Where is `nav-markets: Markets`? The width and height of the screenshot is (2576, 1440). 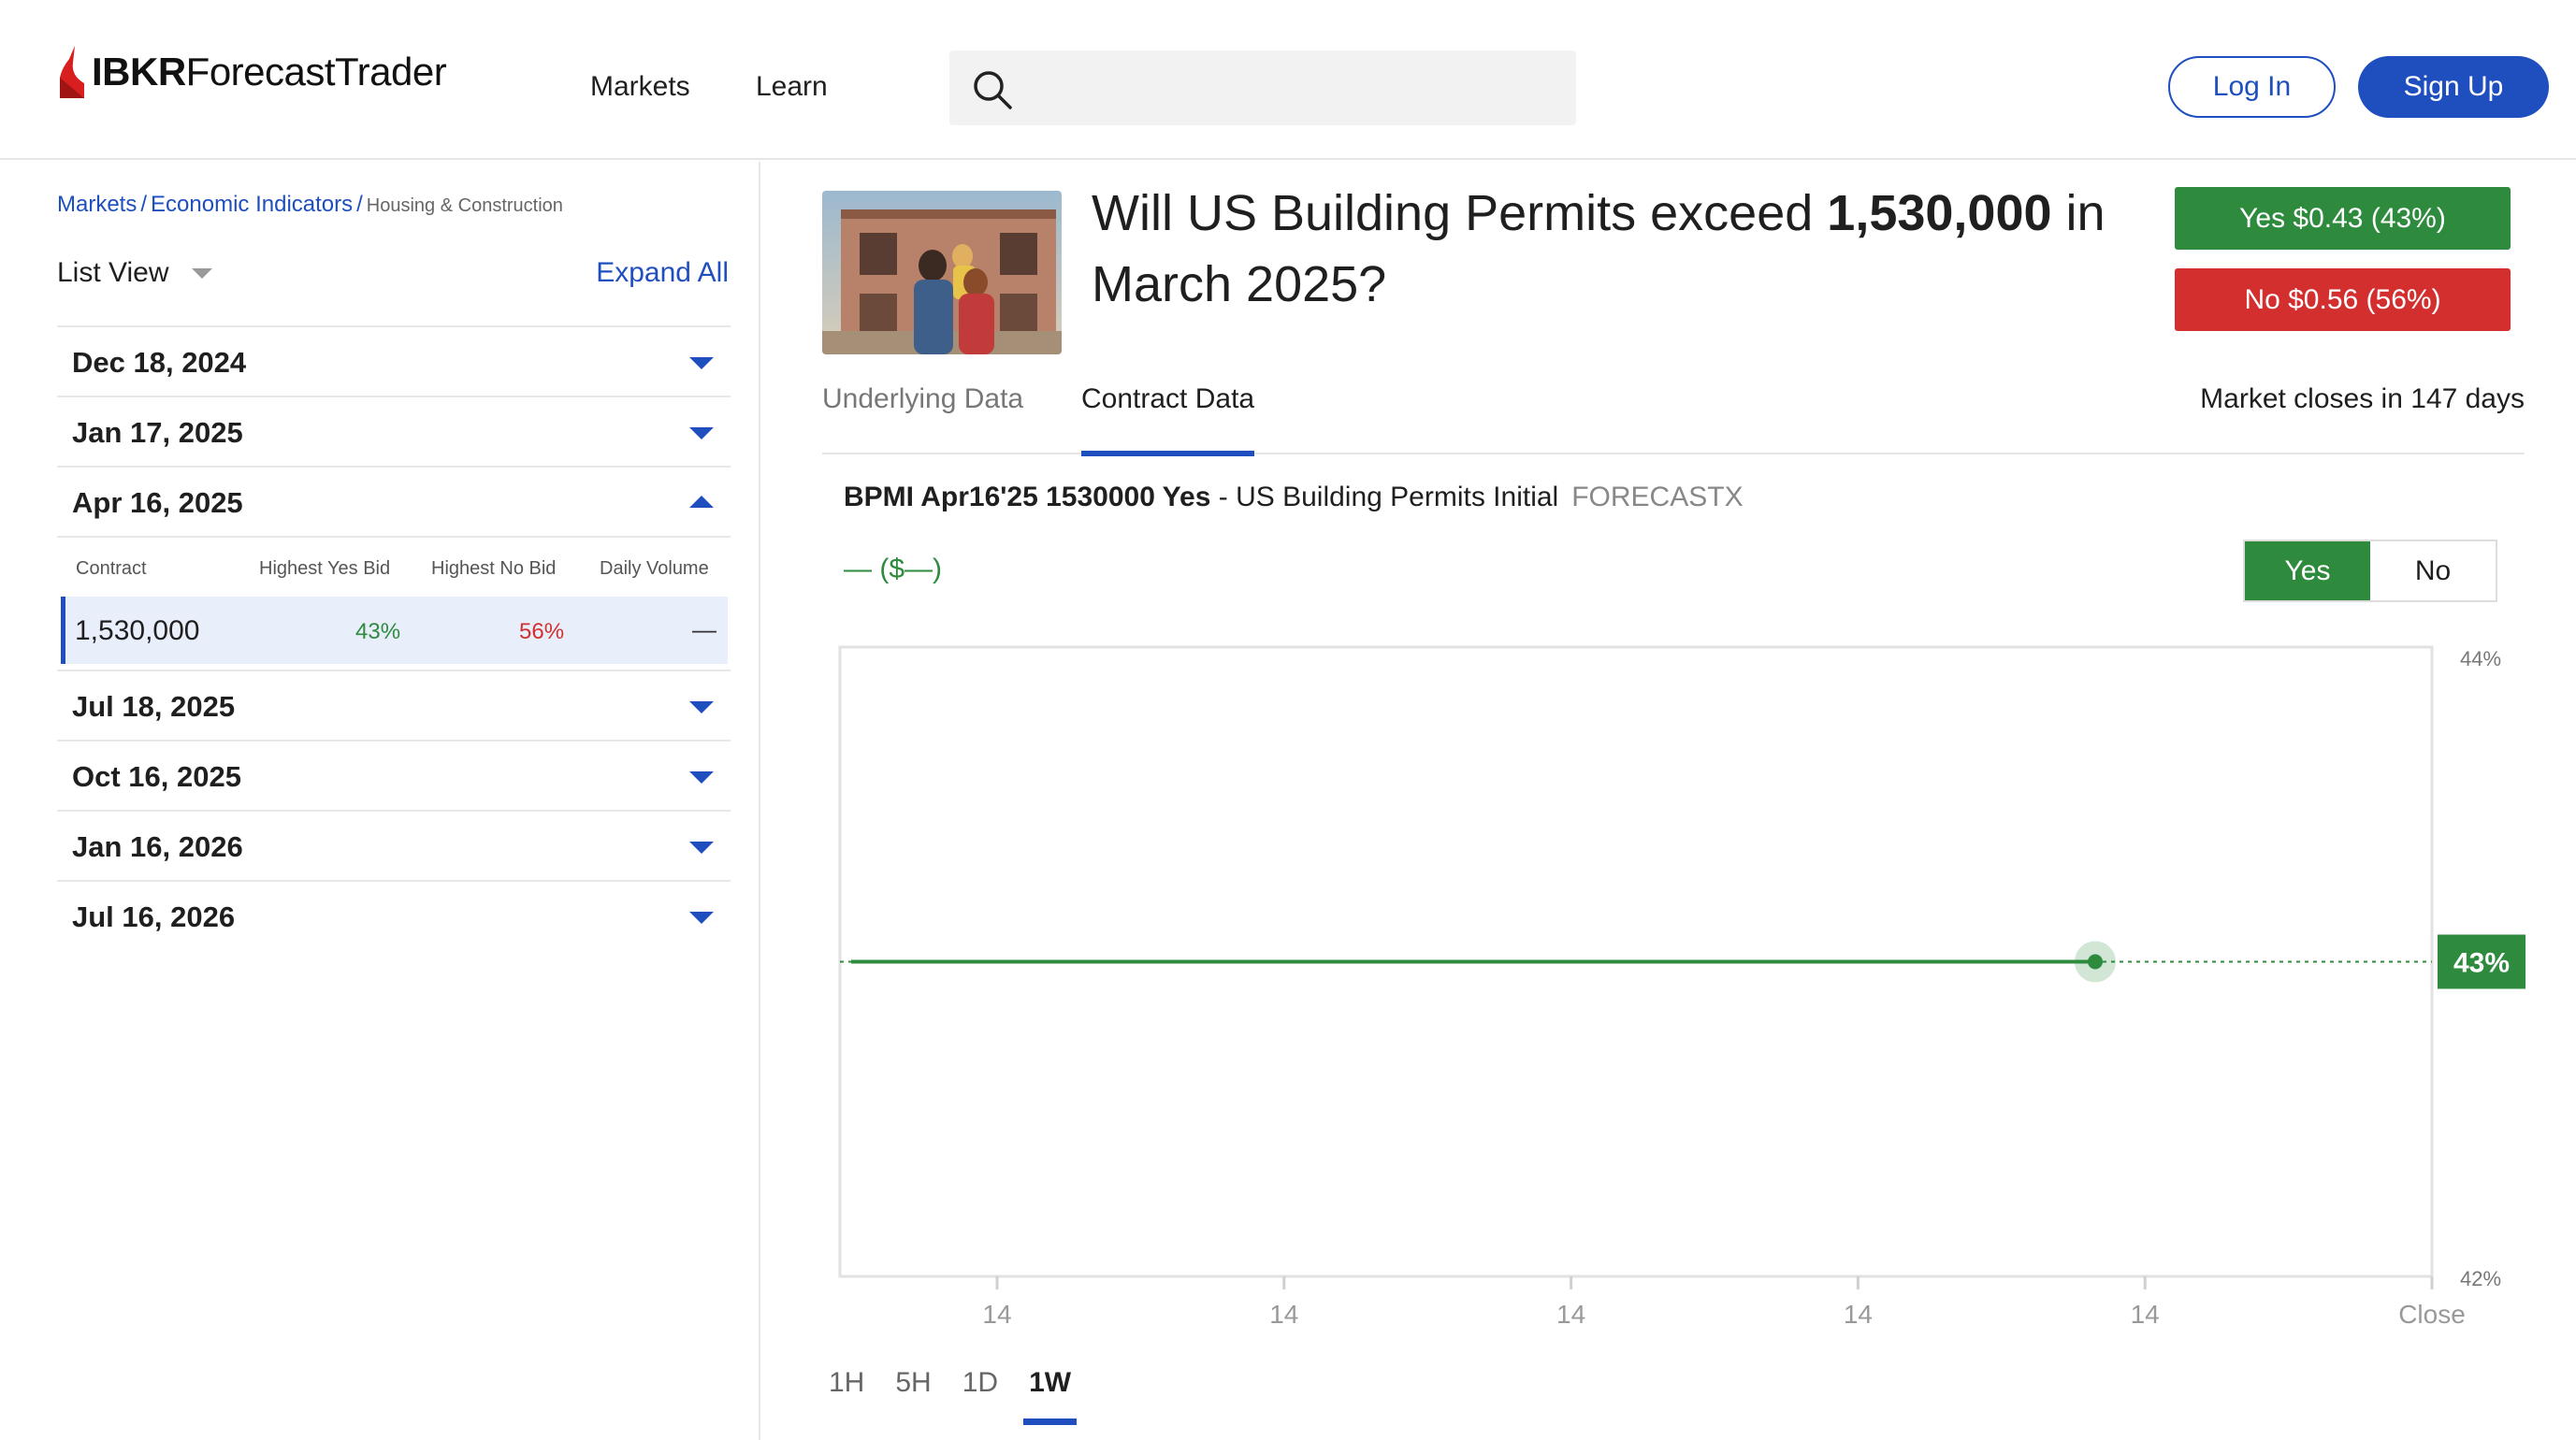
nav-markets: Markets is located at coordinates (640, 87).